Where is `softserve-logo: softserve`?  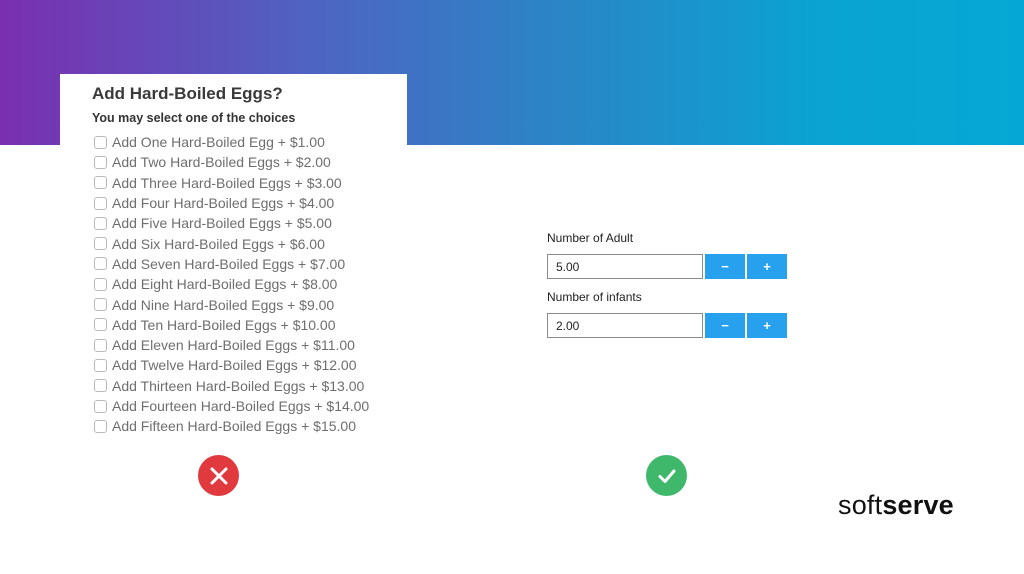 softserve-logo: softserve is located at coordinates (896, 505).